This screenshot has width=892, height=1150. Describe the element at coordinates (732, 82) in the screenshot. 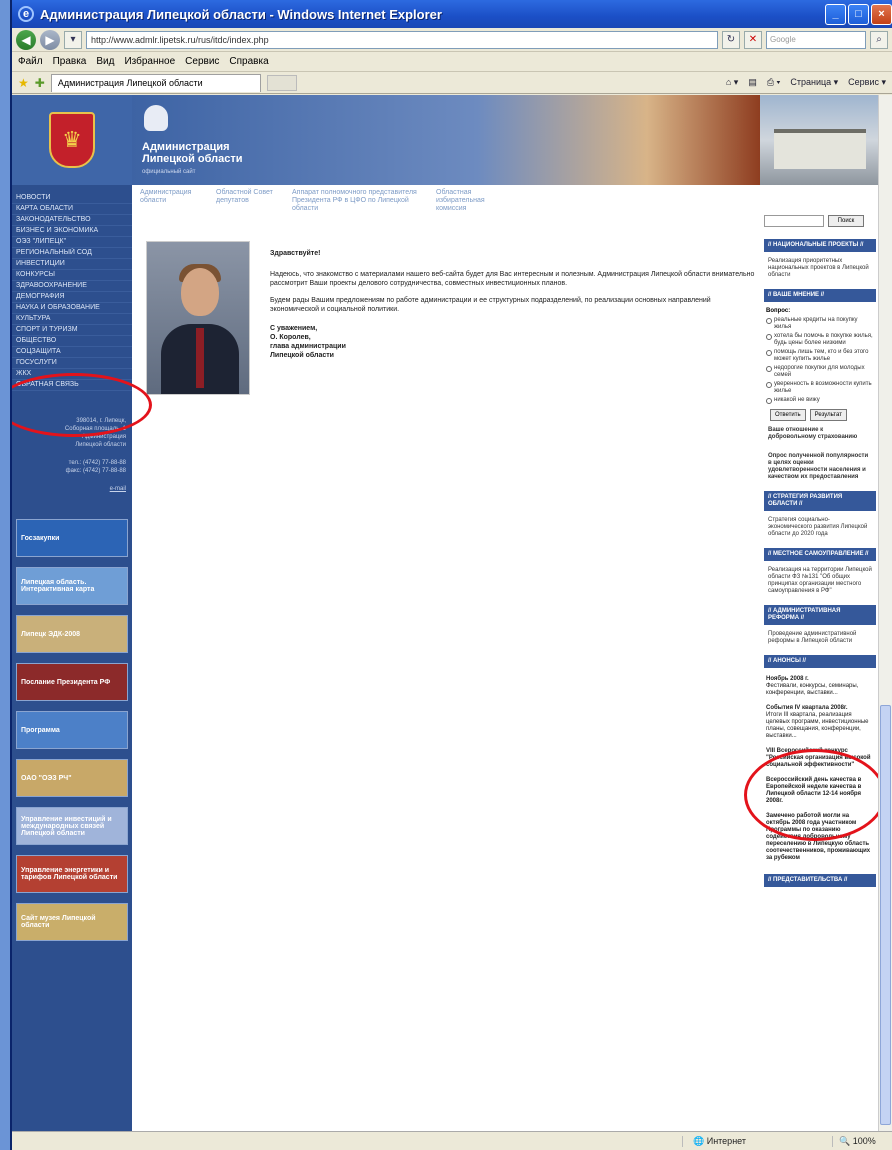

I see `home-icon: ⌂ ▾` at that location.